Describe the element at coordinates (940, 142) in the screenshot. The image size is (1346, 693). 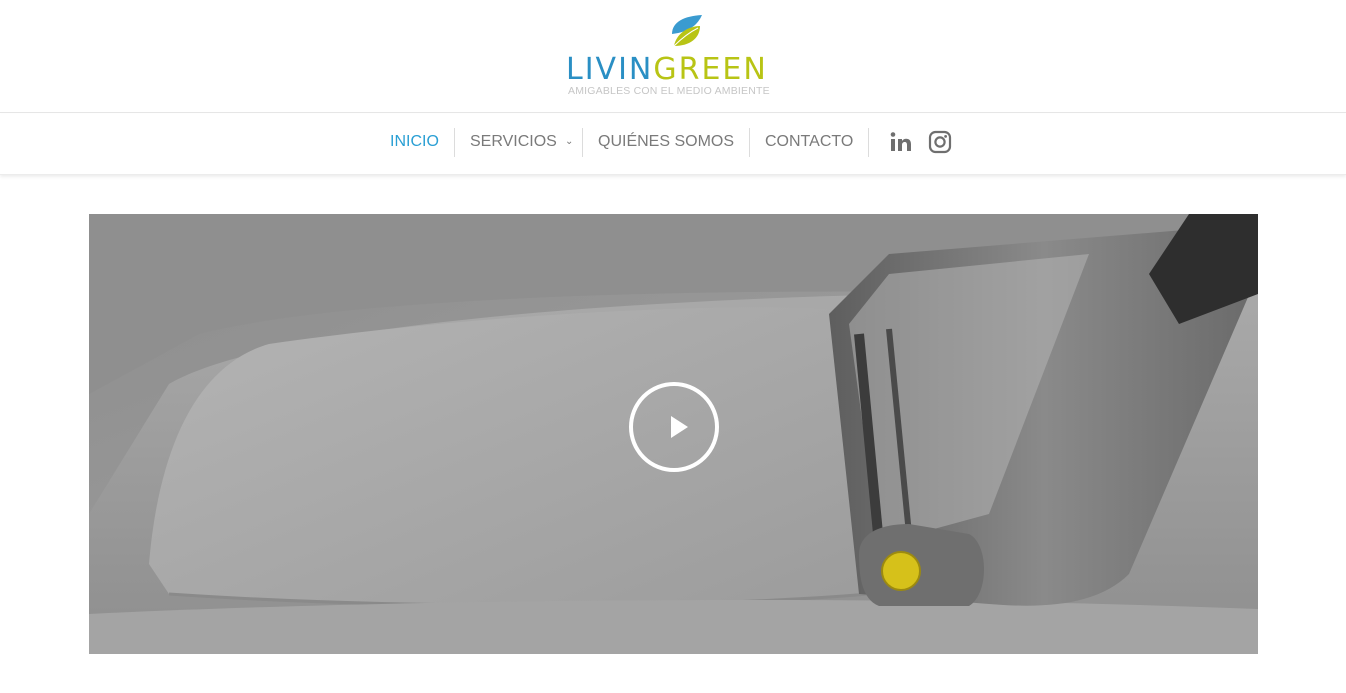
I see `instagram-icon` at that location.